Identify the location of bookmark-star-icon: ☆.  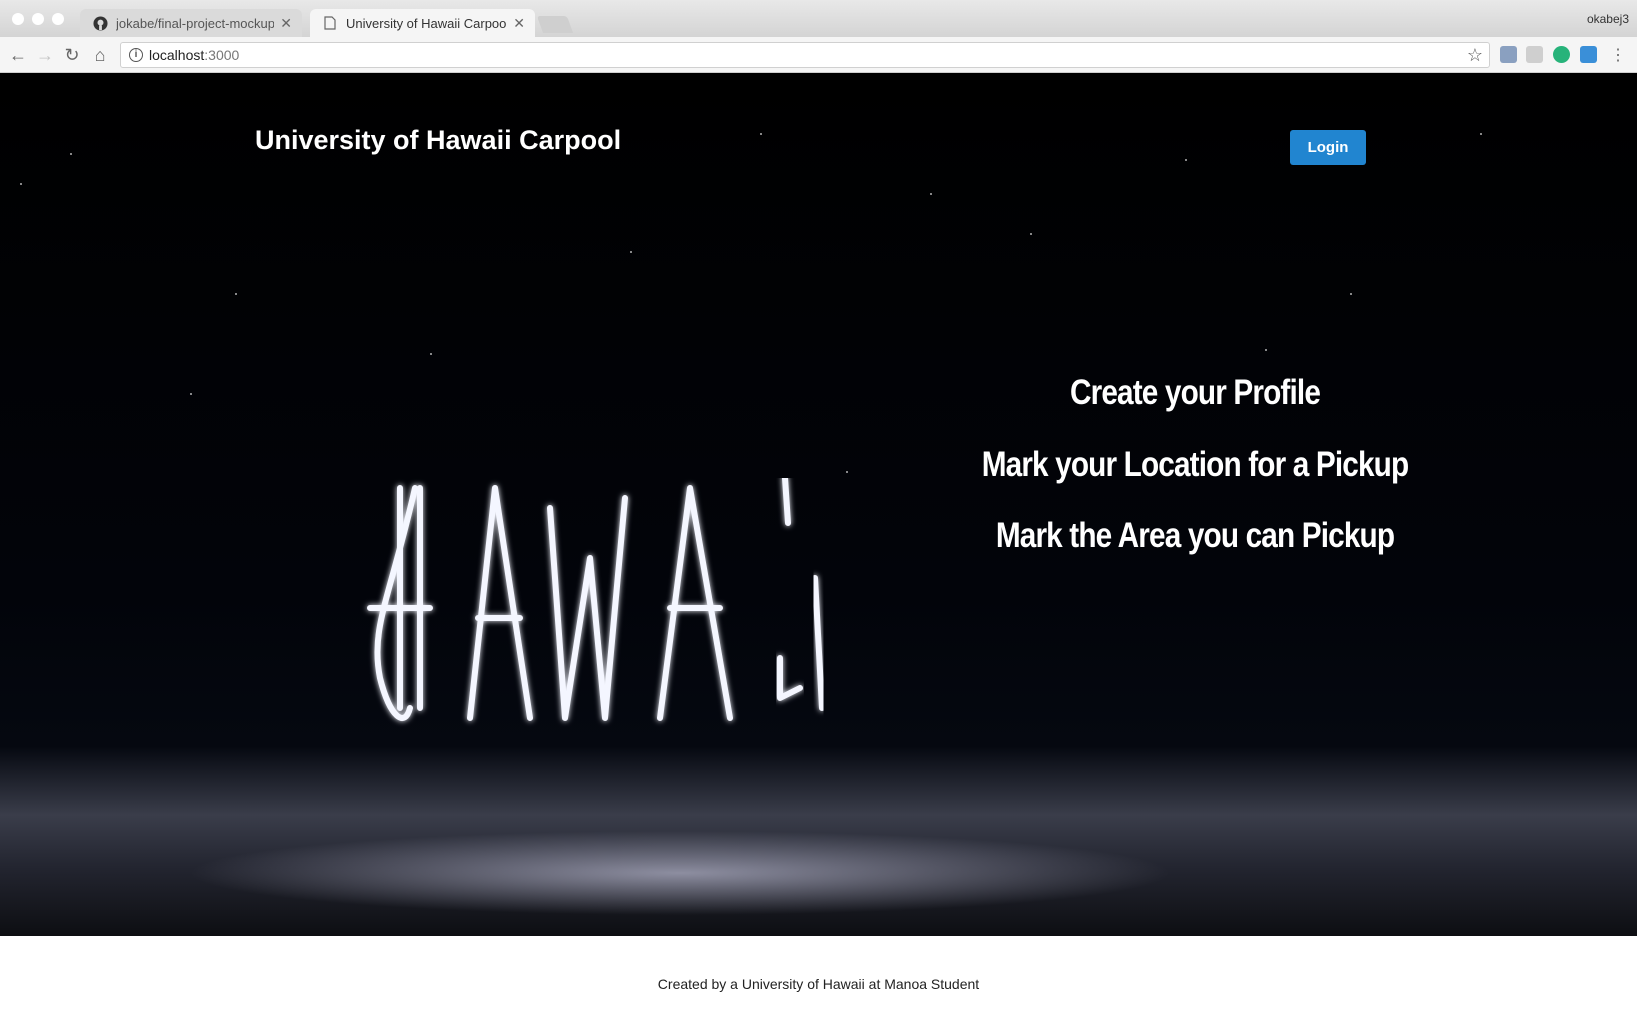
(1475, 55).